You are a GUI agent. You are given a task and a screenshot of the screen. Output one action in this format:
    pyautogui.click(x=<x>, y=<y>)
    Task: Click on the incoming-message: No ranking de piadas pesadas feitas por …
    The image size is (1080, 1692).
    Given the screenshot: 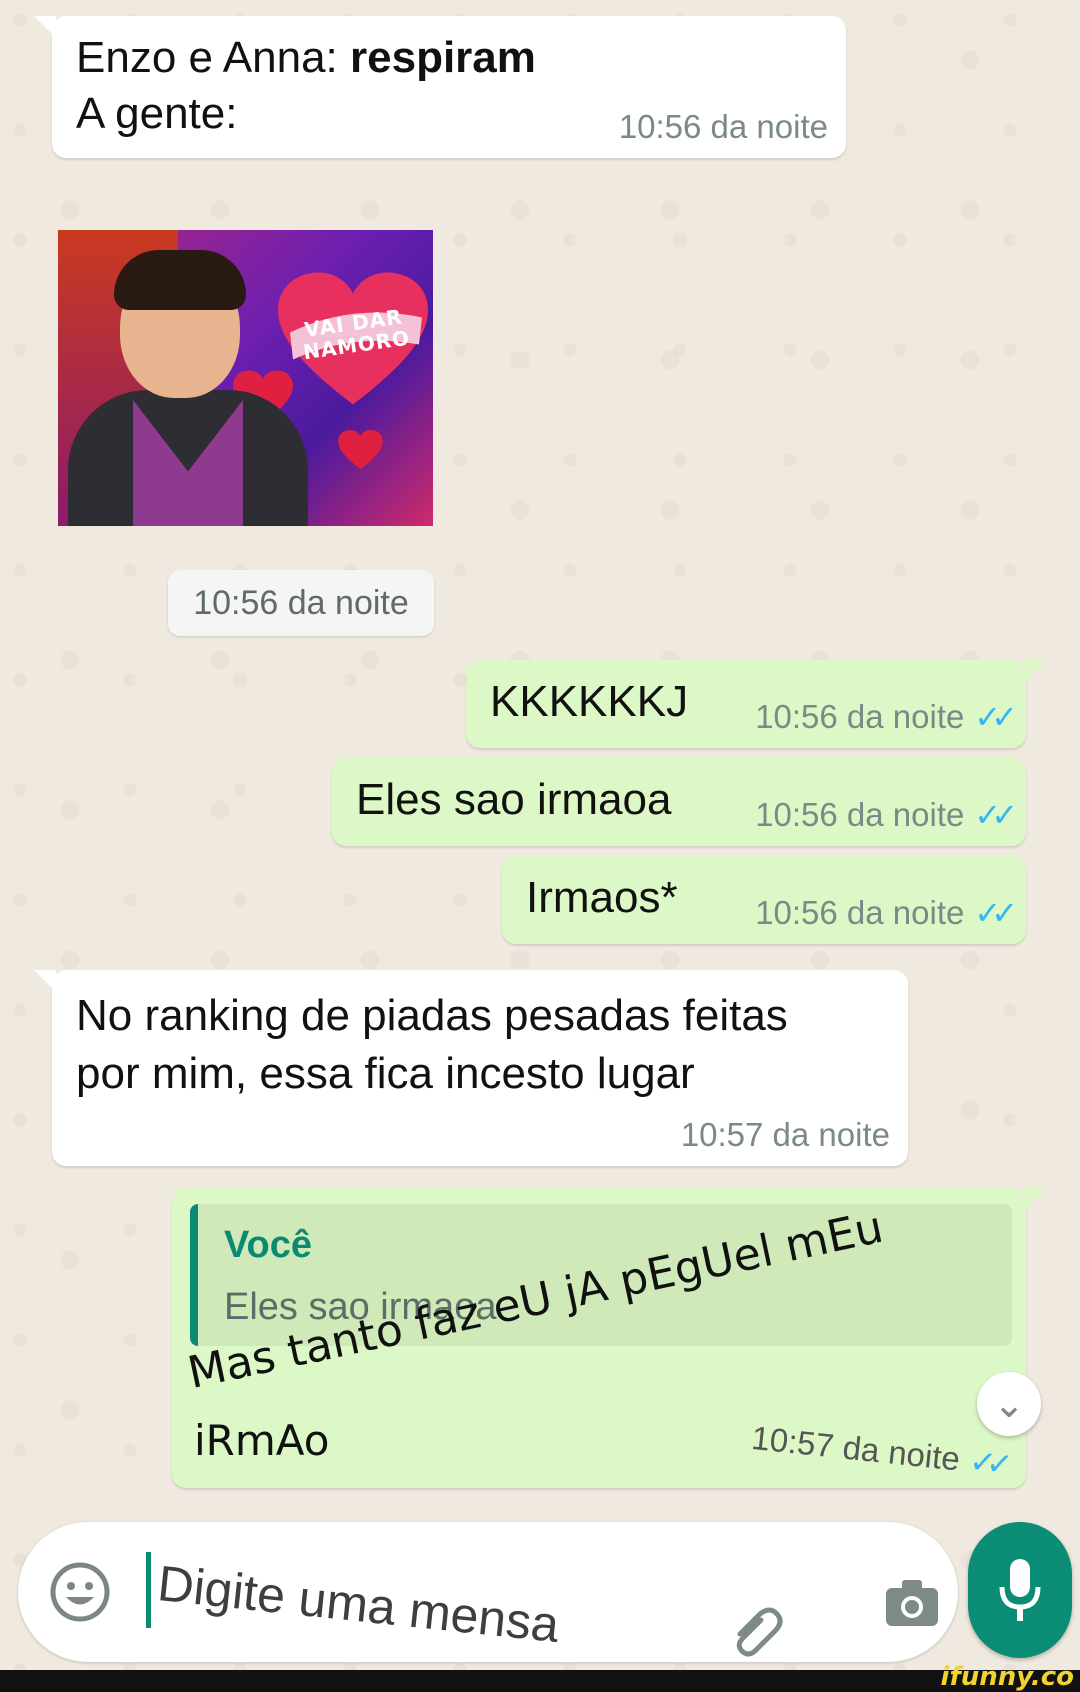 What is the action you would take?
    pyautogui.click(x=471, y=1068)
    